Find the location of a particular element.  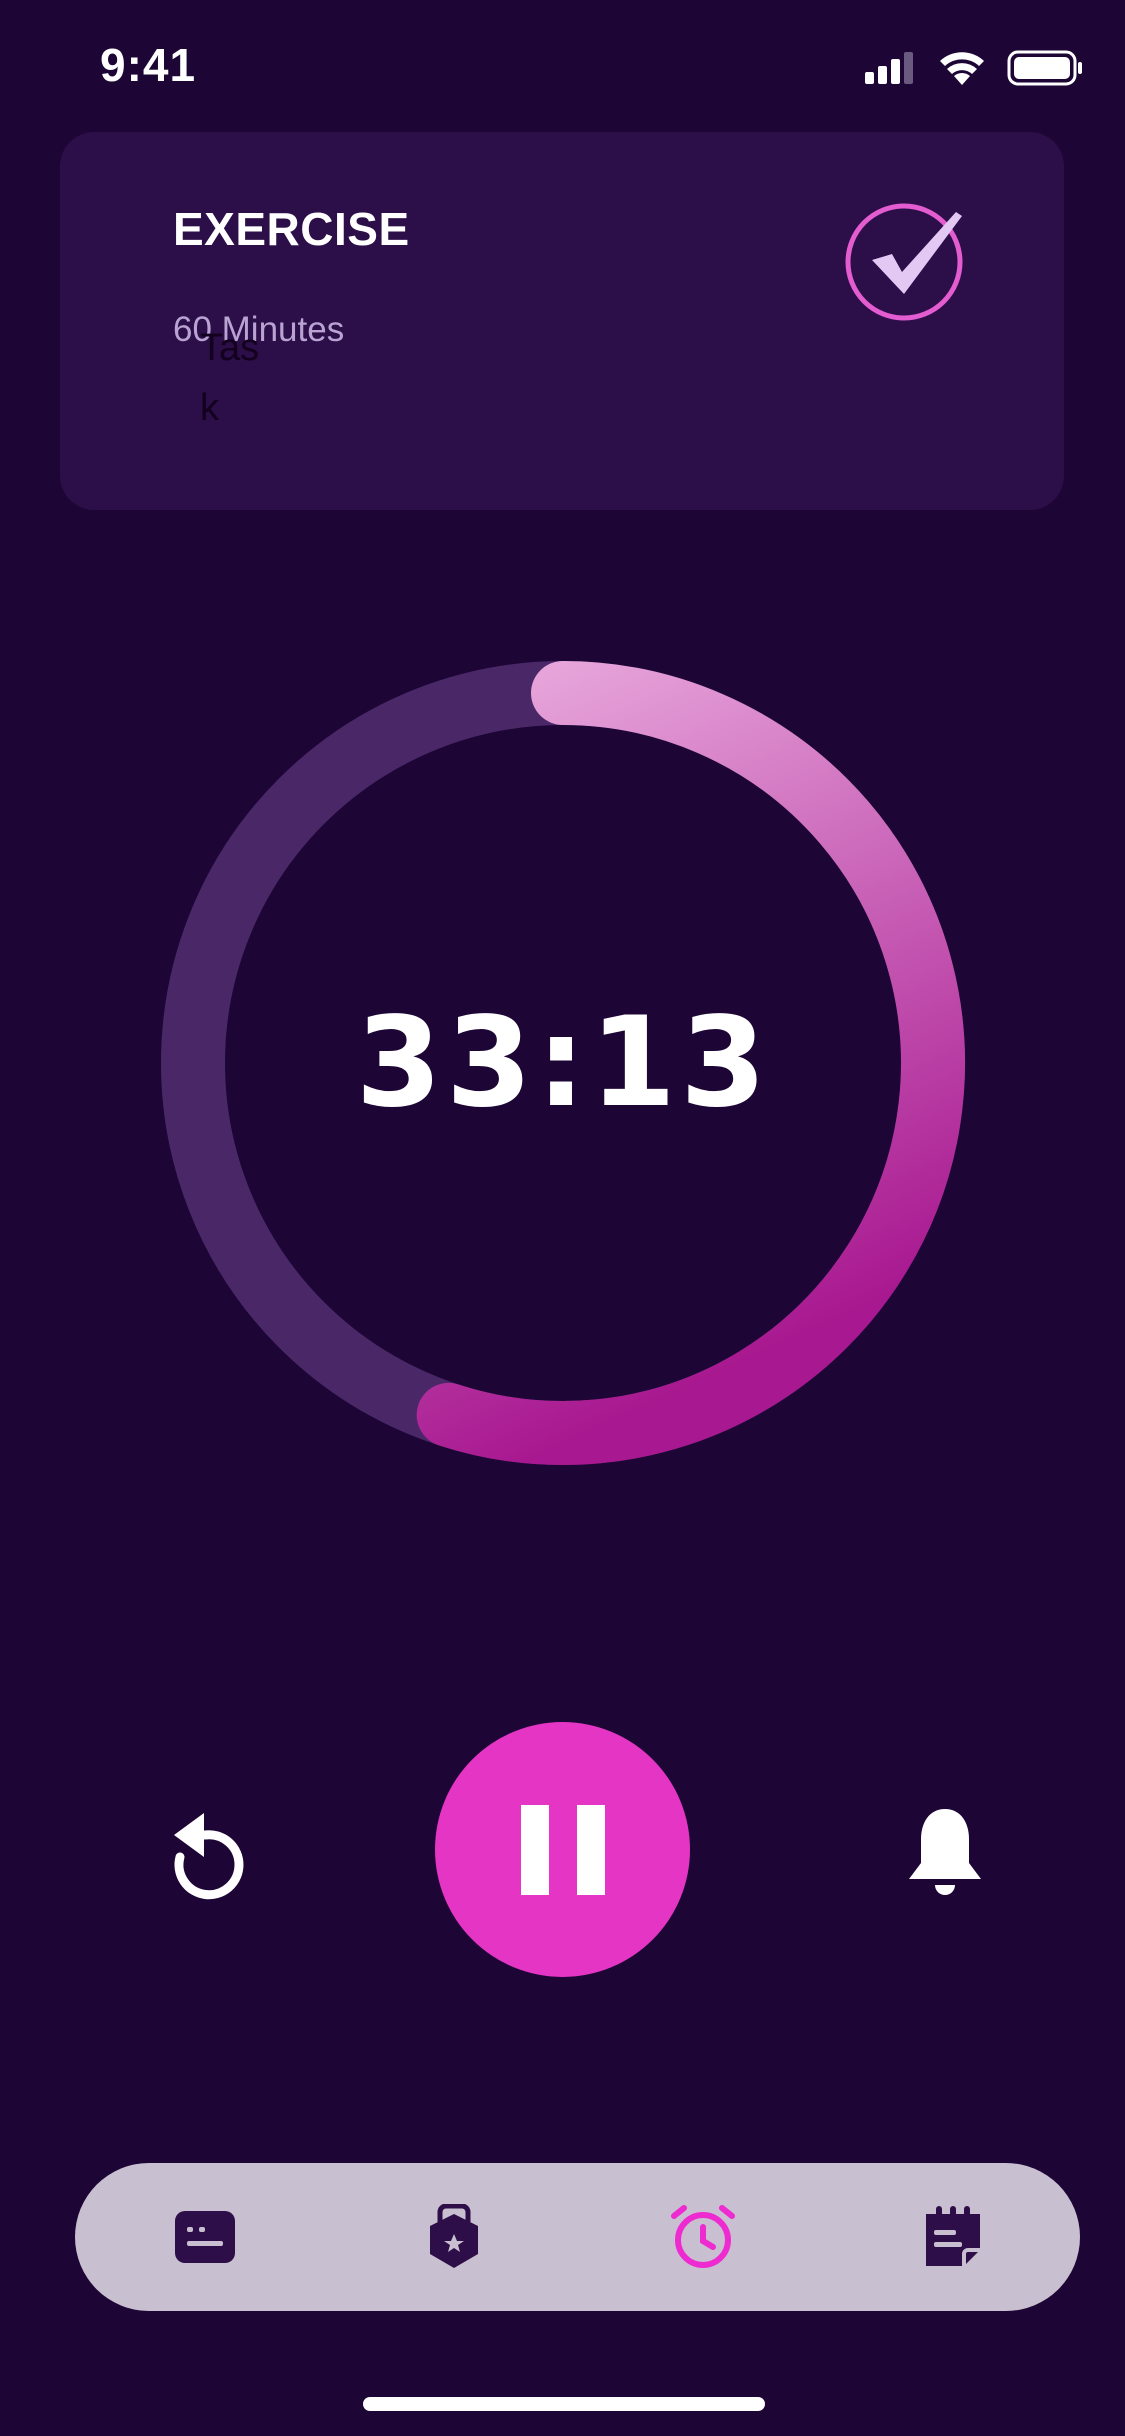

notes-icon is located at coordinates (953, 2236).